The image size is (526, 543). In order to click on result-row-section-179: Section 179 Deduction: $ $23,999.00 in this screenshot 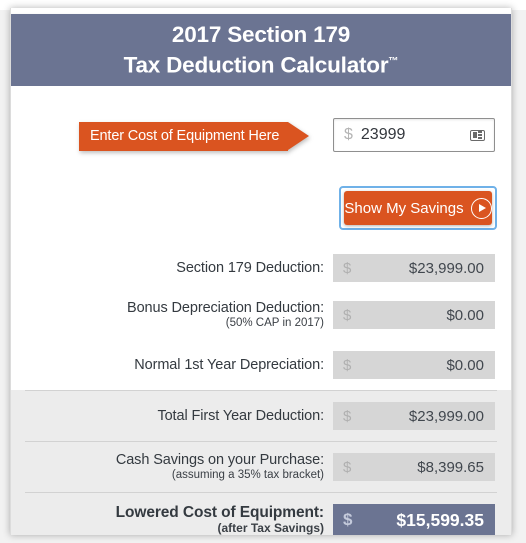, I will do `click(261, 268)`.